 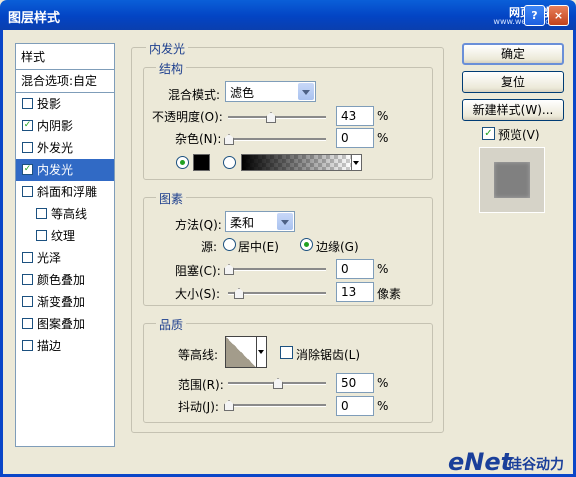 What do you see at coordinates (198, 407) in the screenshot?
I see `jitter-label: 抖动(J):` at bounding box center [198, 407].